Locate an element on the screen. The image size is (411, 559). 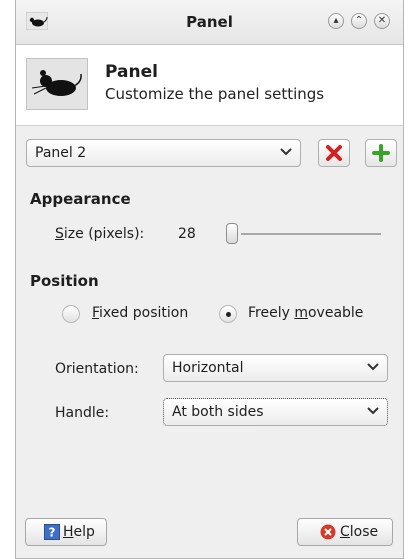
help-icon: ? is located at coordinates (52, 532).